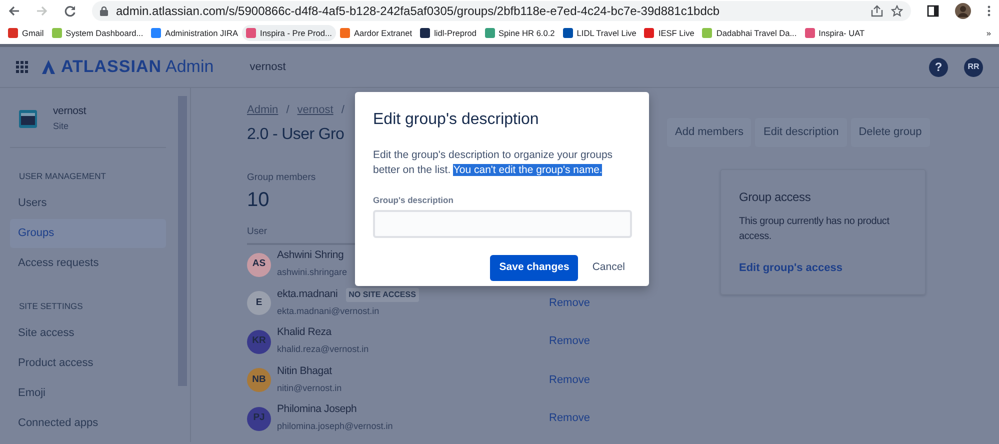  What do you see at coordinates (502, 224) in the screenshot?
I see `description-field` at bounding box center [502, 224].